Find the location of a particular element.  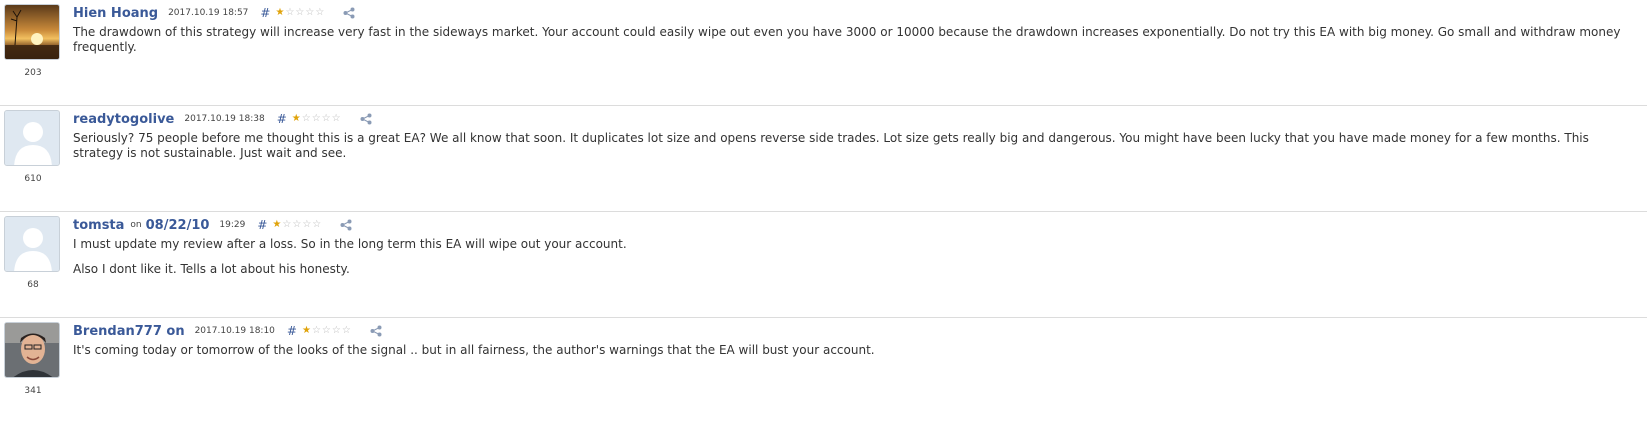

review-timestamp: 2017.10.19 18:38 is located at coordinates (224, 119).